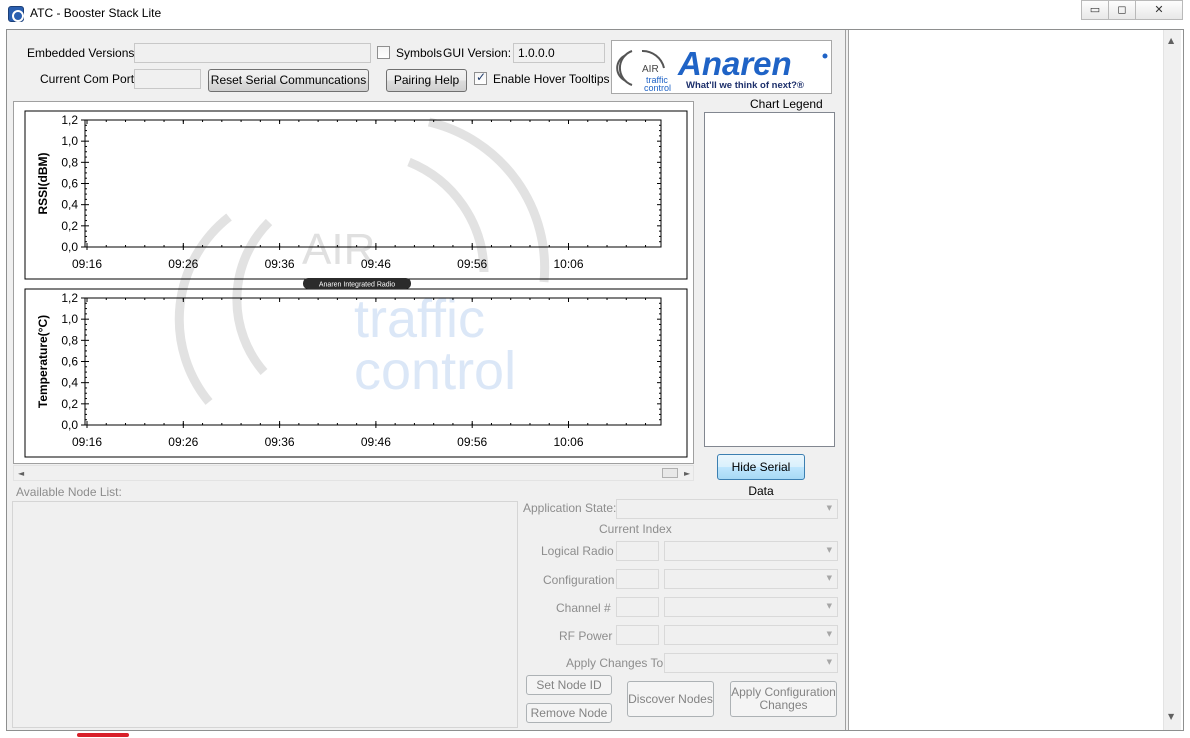 This screenshot has width=1190, height=738. What do you see at coordinates (583, 608) in the screenshot?
I see `channel-label: Channel #` at bounding box center [583, 608].